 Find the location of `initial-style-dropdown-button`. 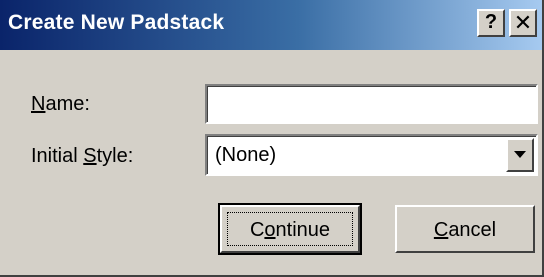

initial-style-dropdown-button is located at coordinates (520, 155).